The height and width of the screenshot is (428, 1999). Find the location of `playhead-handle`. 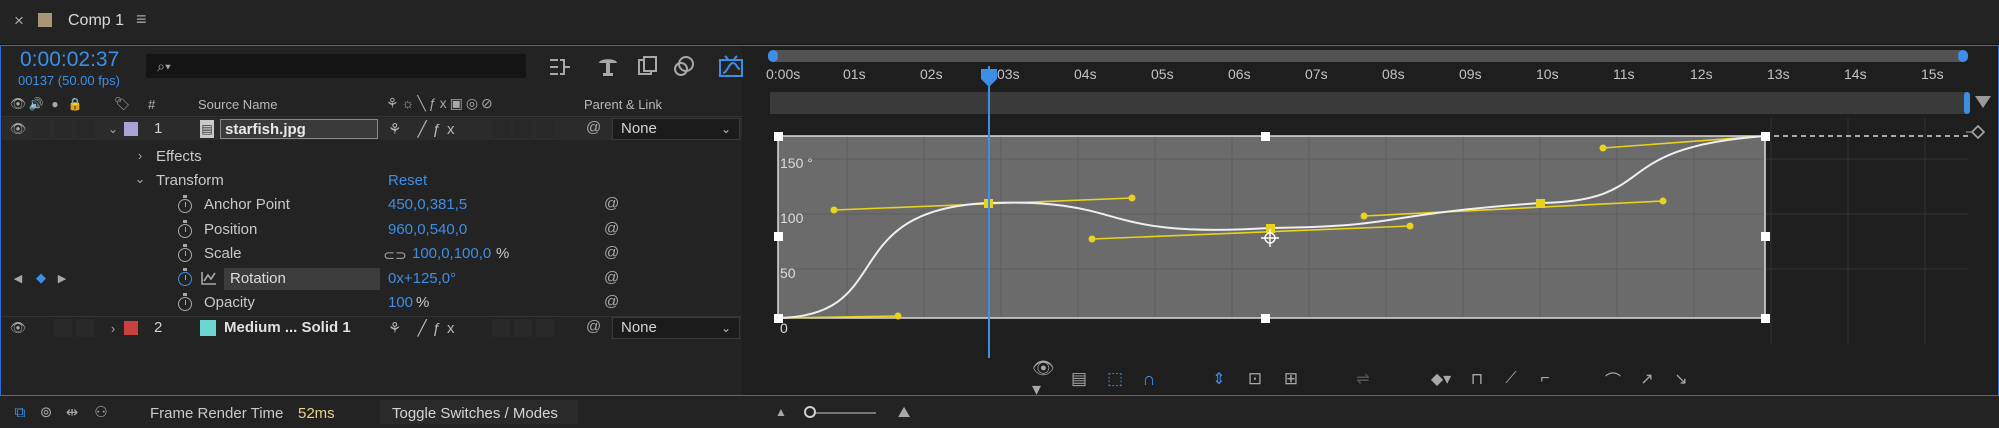

playhead-handle is located at coordinates (989, 78).